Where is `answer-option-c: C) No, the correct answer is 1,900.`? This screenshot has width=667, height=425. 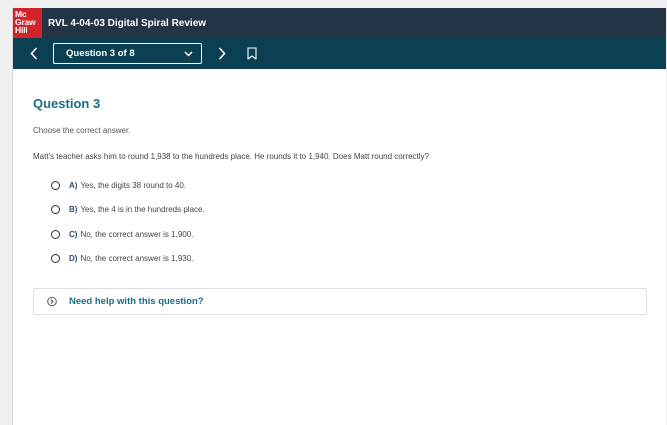 answer-option-c: C) No, the correct answer is 1,900. is located at coordinates (348, 234).